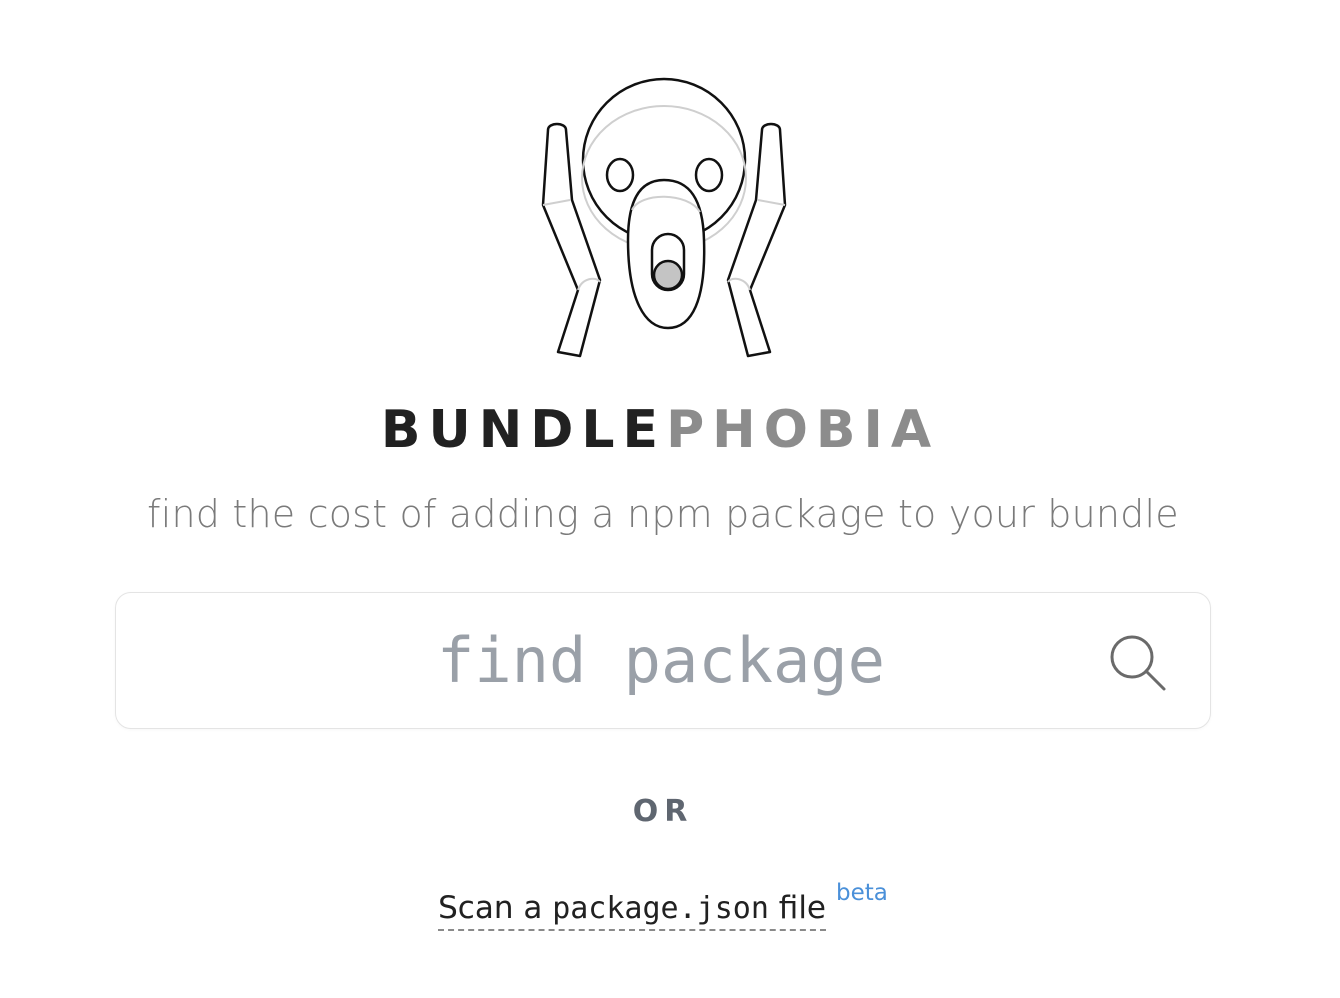 The width and height of the screenshot is (1340, 998). Describe the element at coordinates (663, 811) in the screenshot. I see `or-separator: OR` at that location.